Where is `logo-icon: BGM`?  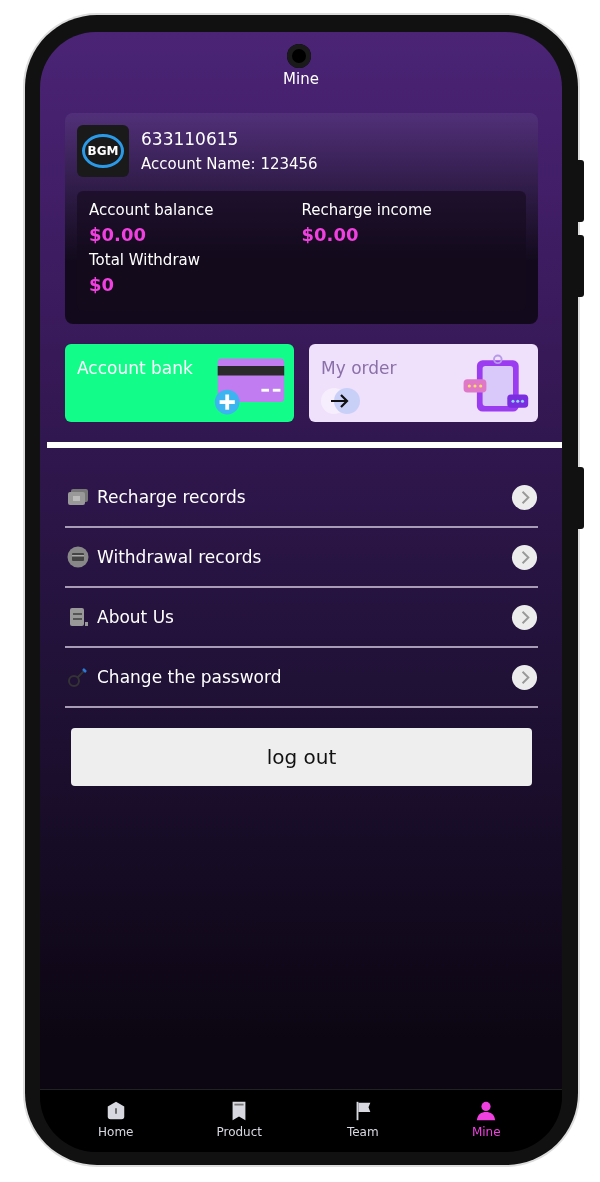 logo-icon: BGM is located at coordinates (103, 151).